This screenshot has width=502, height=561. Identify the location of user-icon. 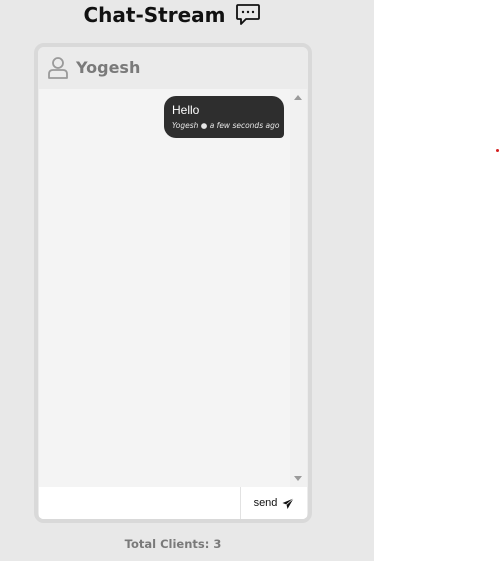
(58, 68).